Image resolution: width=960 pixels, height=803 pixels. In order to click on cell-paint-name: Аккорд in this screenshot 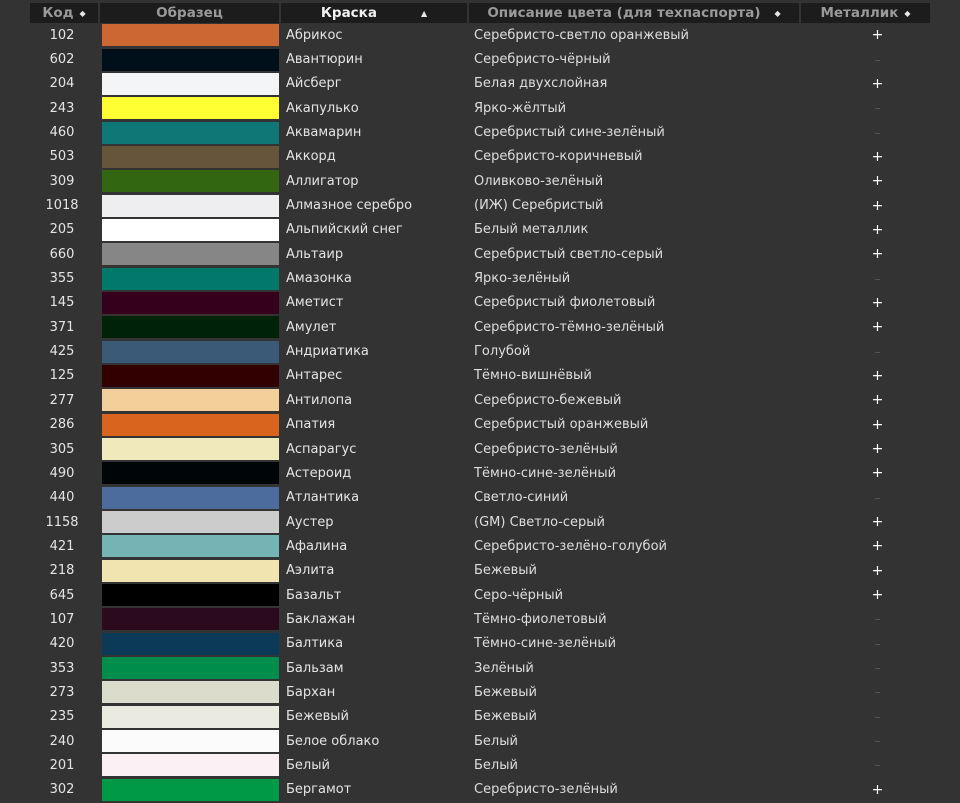, I will do `click(311, 157)`.